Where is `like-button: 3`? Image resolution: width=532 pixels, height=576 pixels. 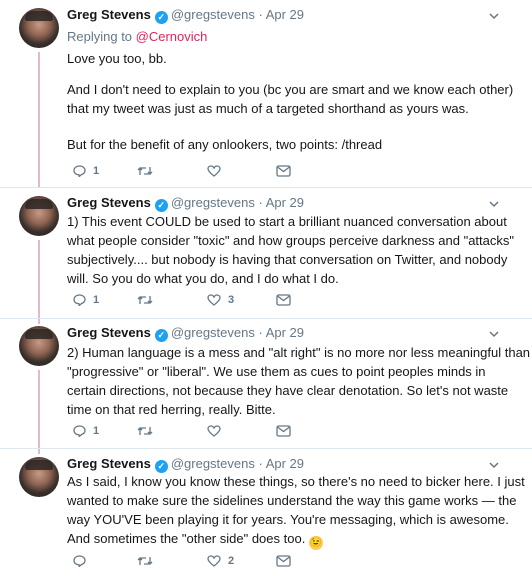 like-button: 3 is located at coordinates (220, 300).